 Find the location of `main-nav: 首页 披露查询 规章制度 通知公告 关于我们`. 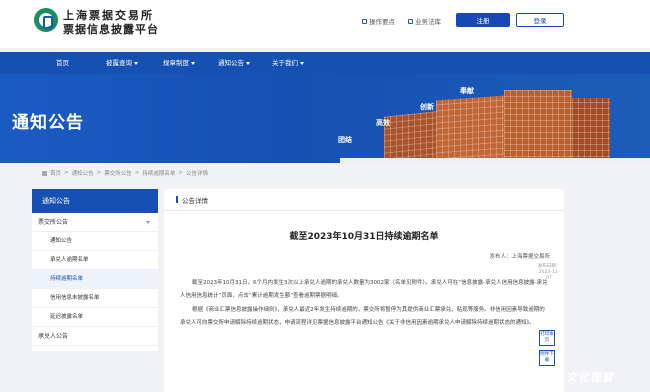

main-nav: 首页 披露查询 规章制度 通知公告 关于我们 is located at coordinates (325, 63).